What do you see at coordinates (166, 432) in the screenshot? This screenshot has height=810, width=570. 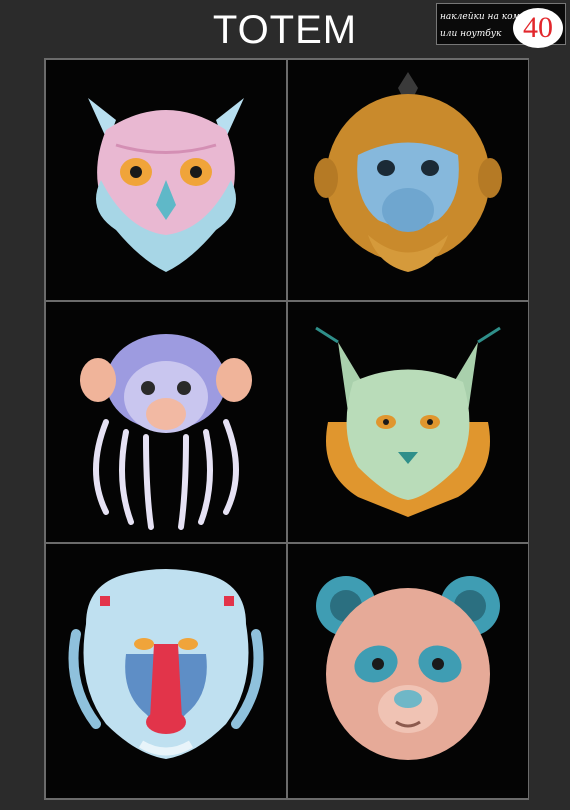 I see `tamarin-head-icon` at bounding box center [166, 432].